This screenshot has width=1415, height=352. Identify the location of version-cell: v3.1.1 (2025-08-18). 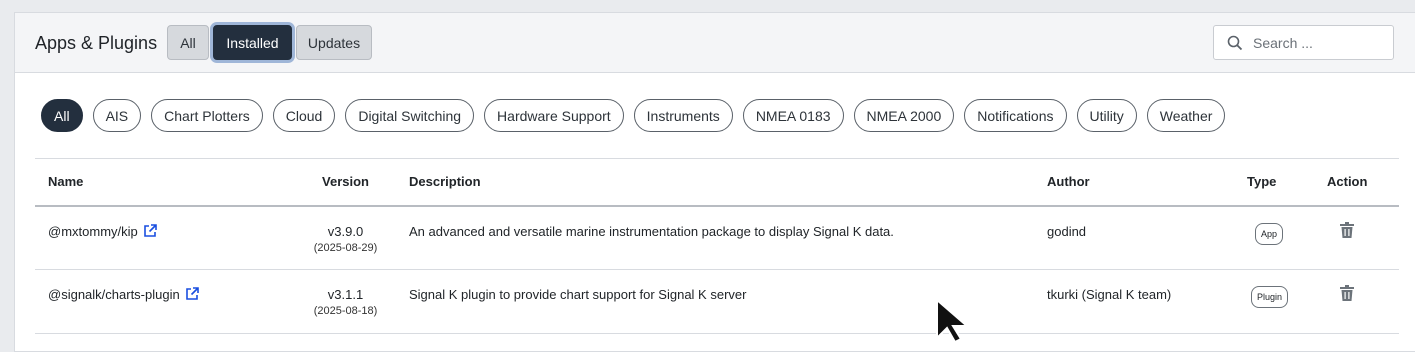
(345, 301).